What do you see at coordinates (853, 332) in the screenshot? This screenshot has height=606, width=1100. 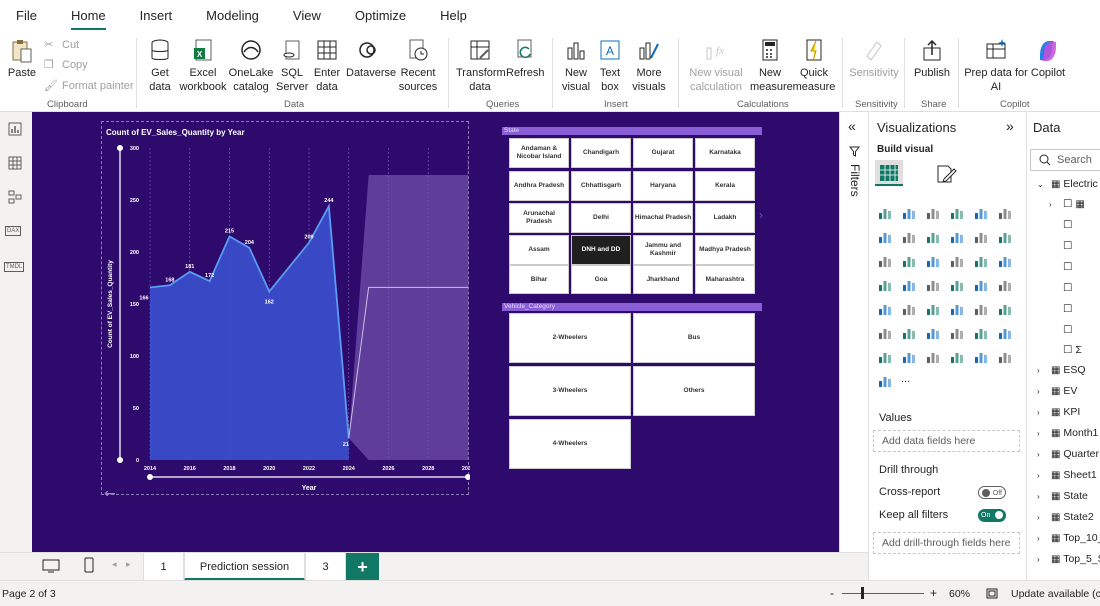 I see `filters-strip: « Filters` at bounding box center [853, 332].